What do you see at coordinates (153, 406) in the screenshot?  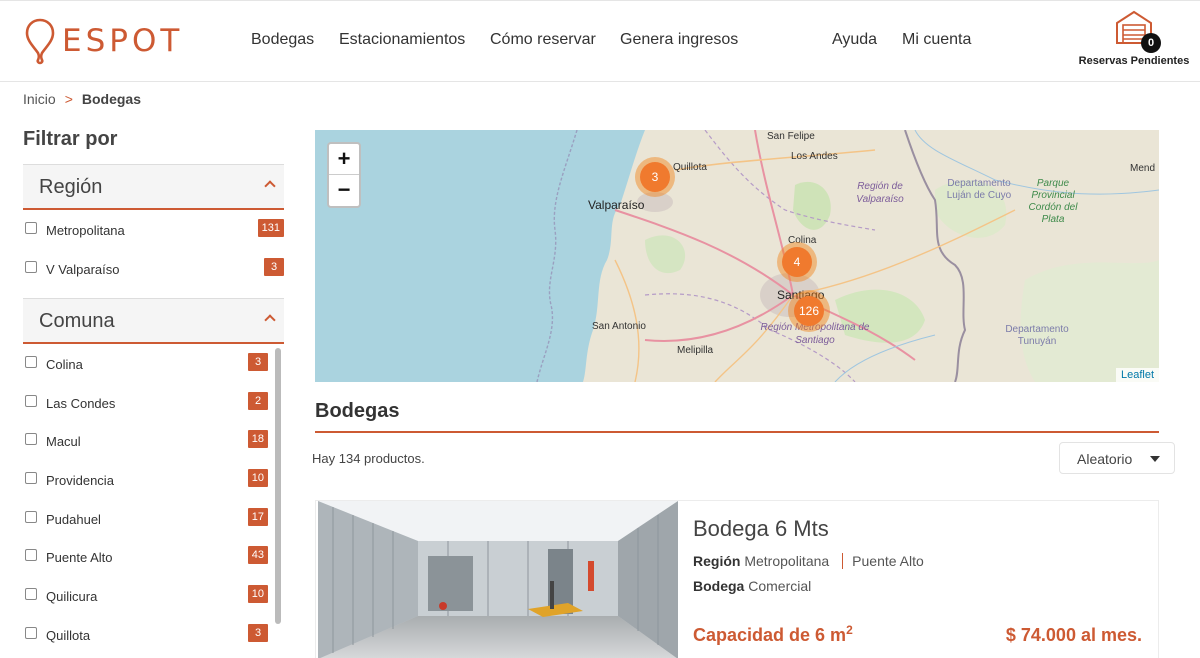 I see `facet-item-las-condes: Las Condes 2` at bounding box center [153, 406].